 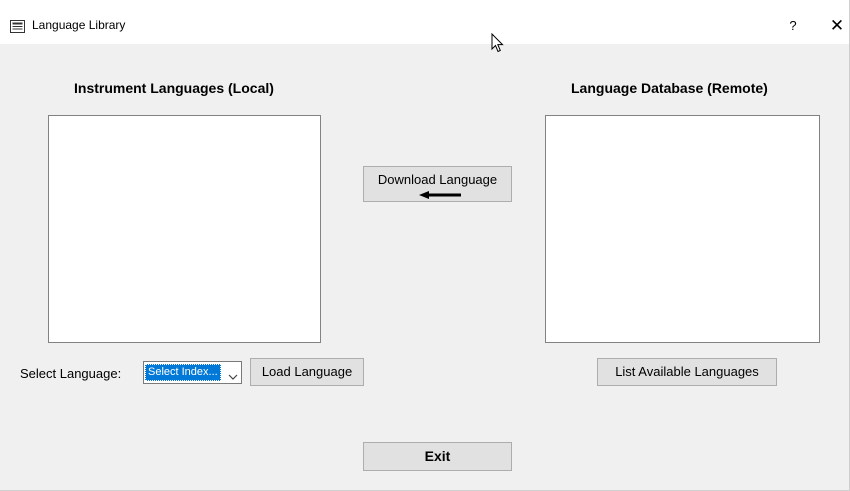 I want to click on mouse-pointer-icon, so click(x=498, y=42).